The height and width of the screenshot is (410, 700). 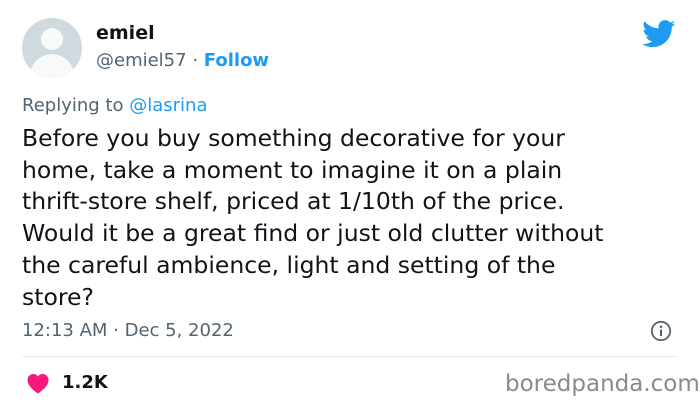 What do you see at coordinates (602, 384) in the screenshot?
I see `watermark: boredpanda.com` at bounding box center [602, 384].